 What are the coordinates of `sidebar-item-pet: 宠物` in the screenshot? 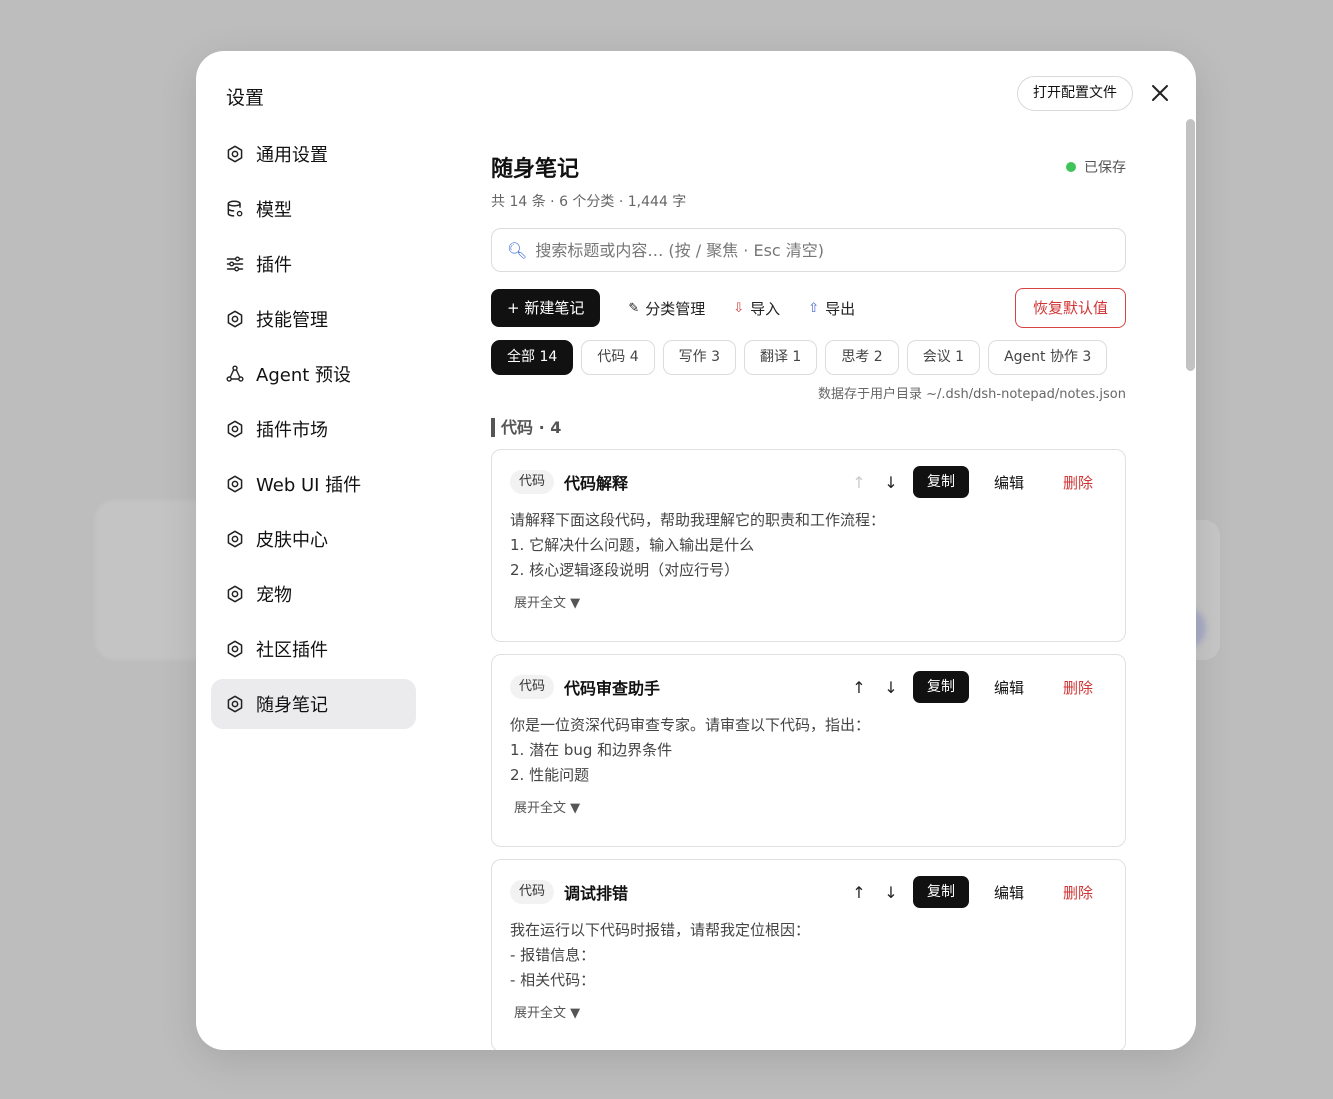 It's located at (313, 594).